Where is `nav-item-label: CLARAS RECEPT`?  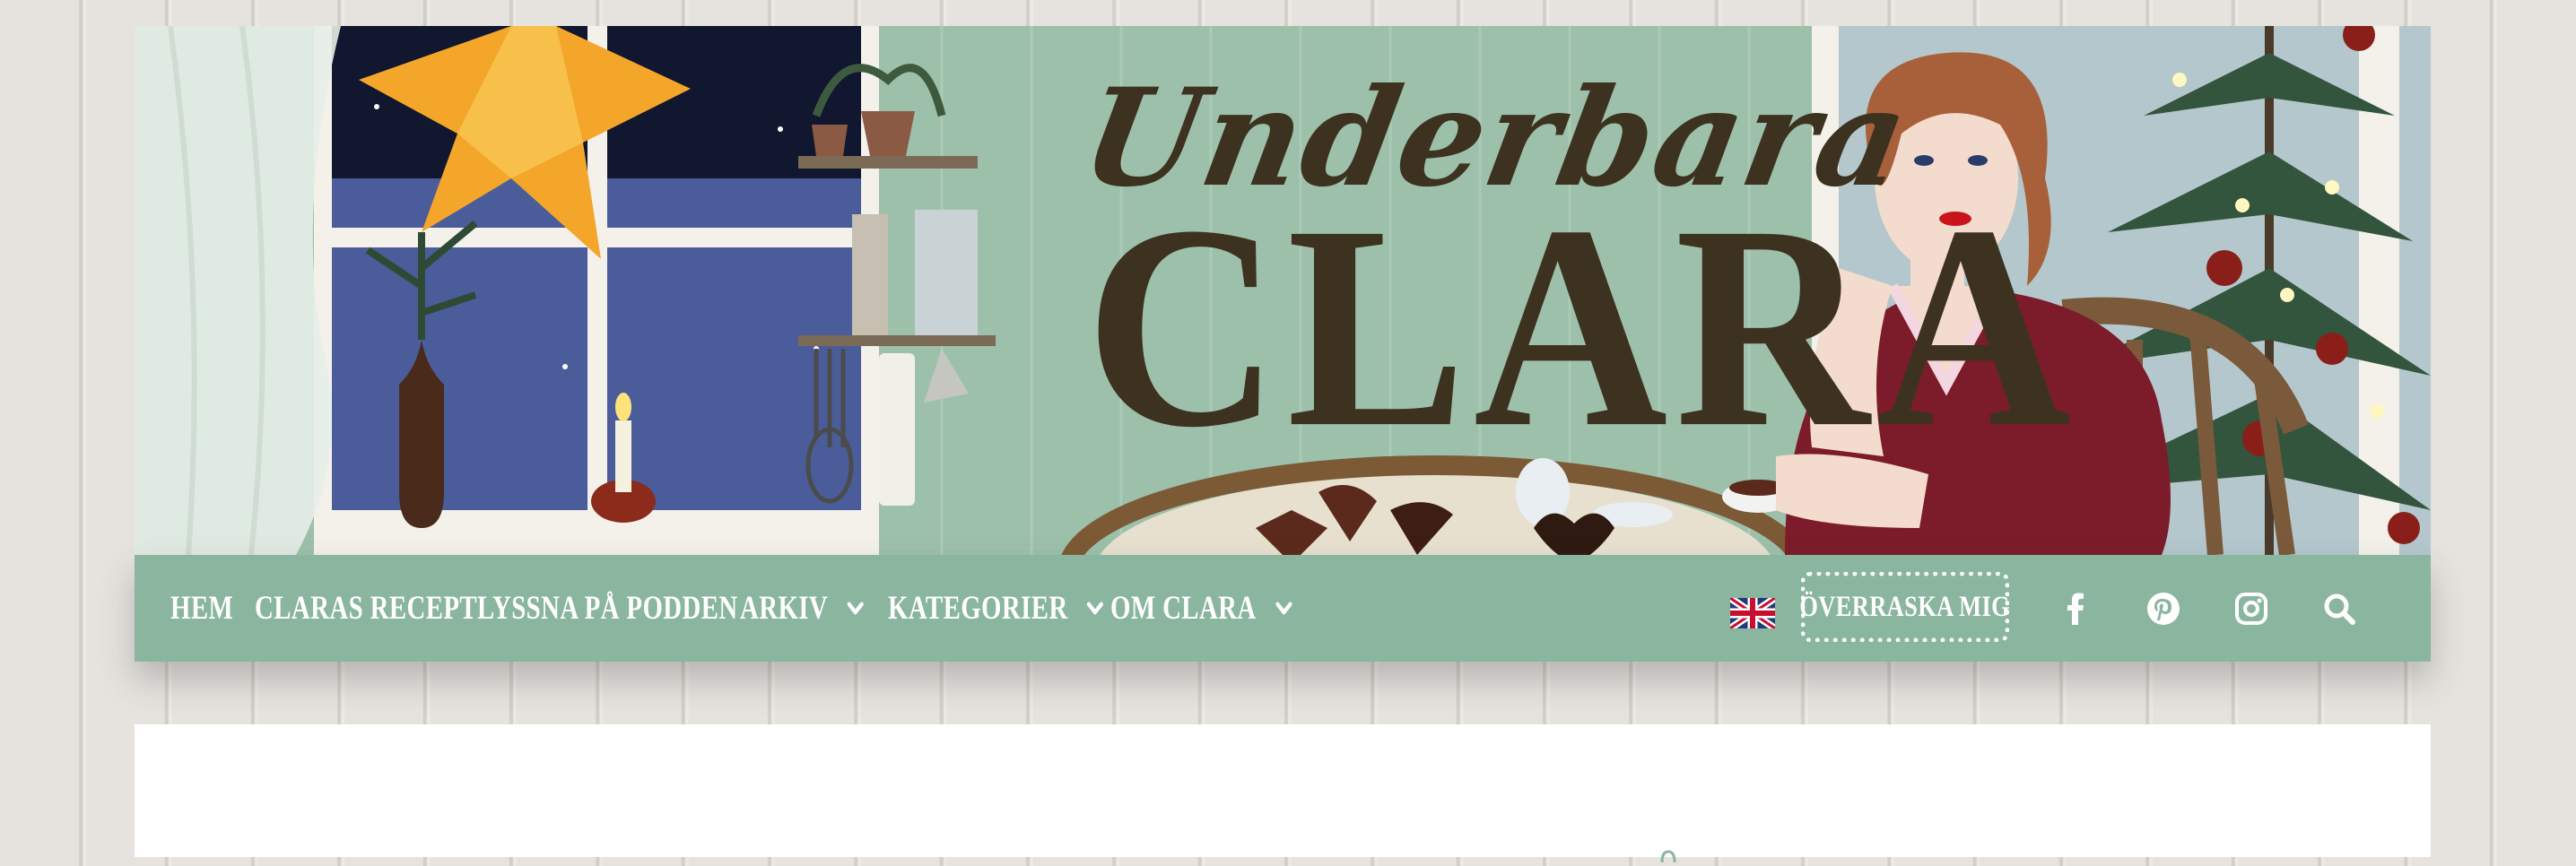 nav-item-label: CLARAS RECEPT is located at coordinates (366, 608).